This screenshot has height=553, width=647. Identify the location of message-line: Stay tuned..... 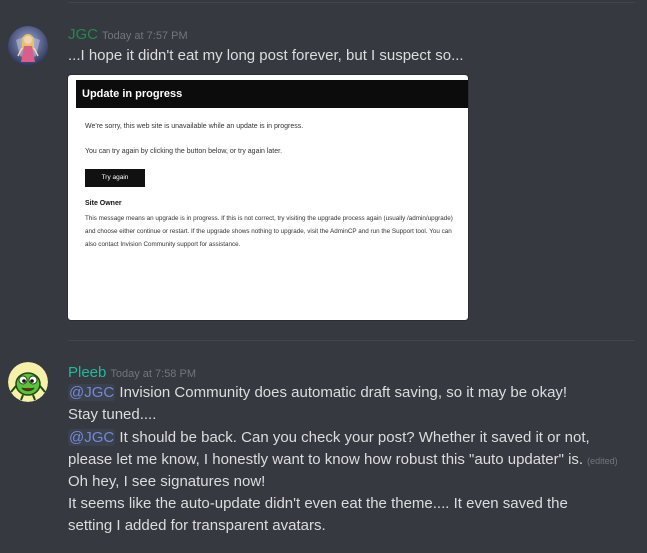
(112, 415).